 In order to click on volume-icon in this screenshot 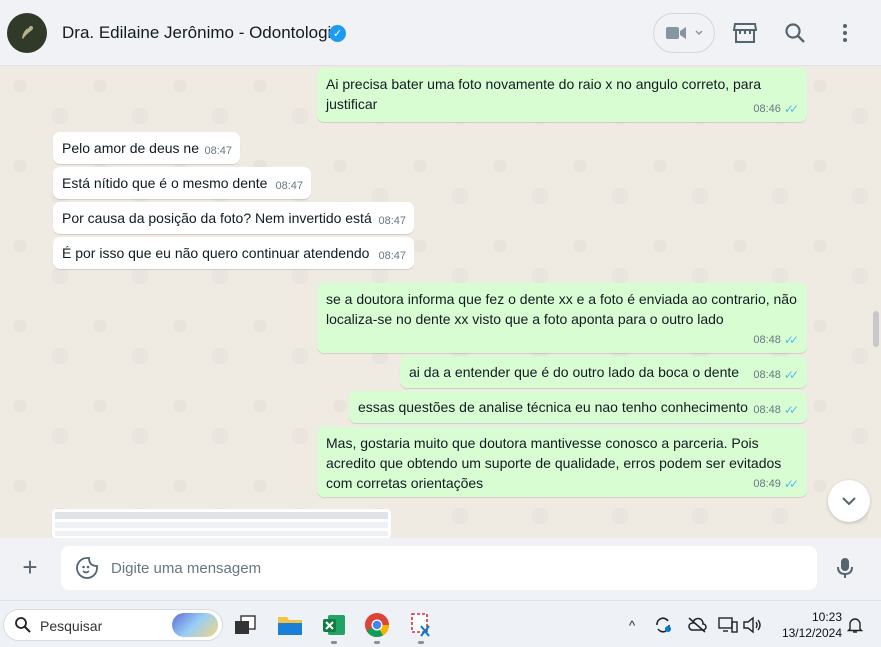, I will do `click(752, 625)`.